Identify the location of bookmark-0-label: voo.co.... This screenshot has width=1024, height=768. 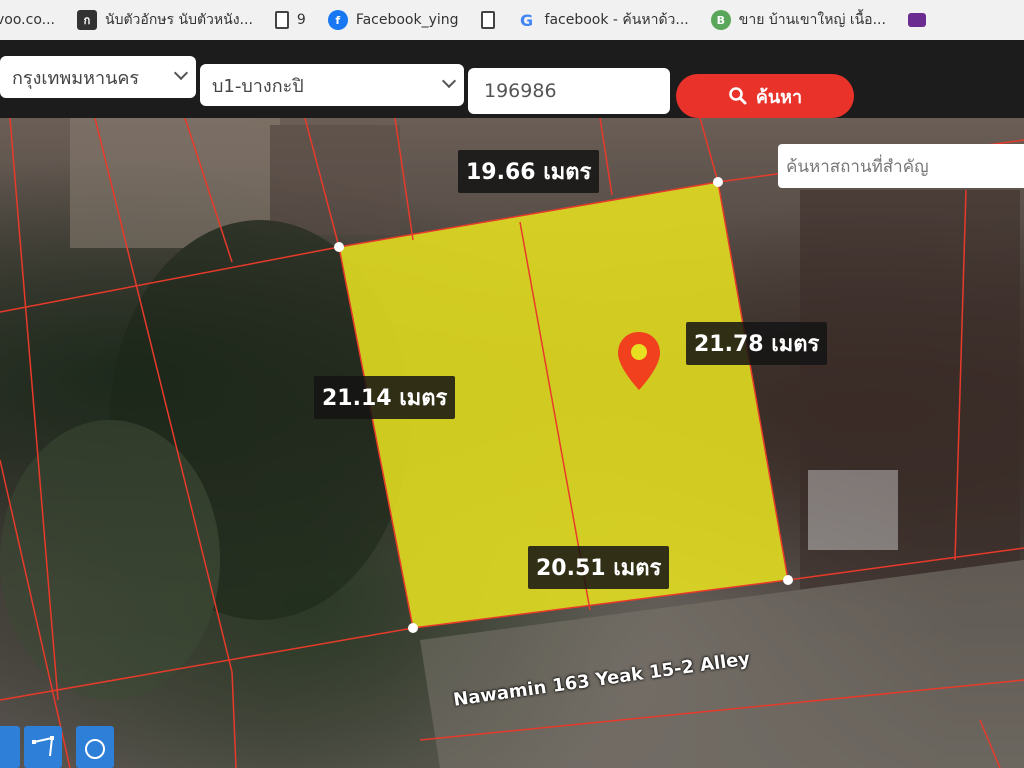
(27, 20).